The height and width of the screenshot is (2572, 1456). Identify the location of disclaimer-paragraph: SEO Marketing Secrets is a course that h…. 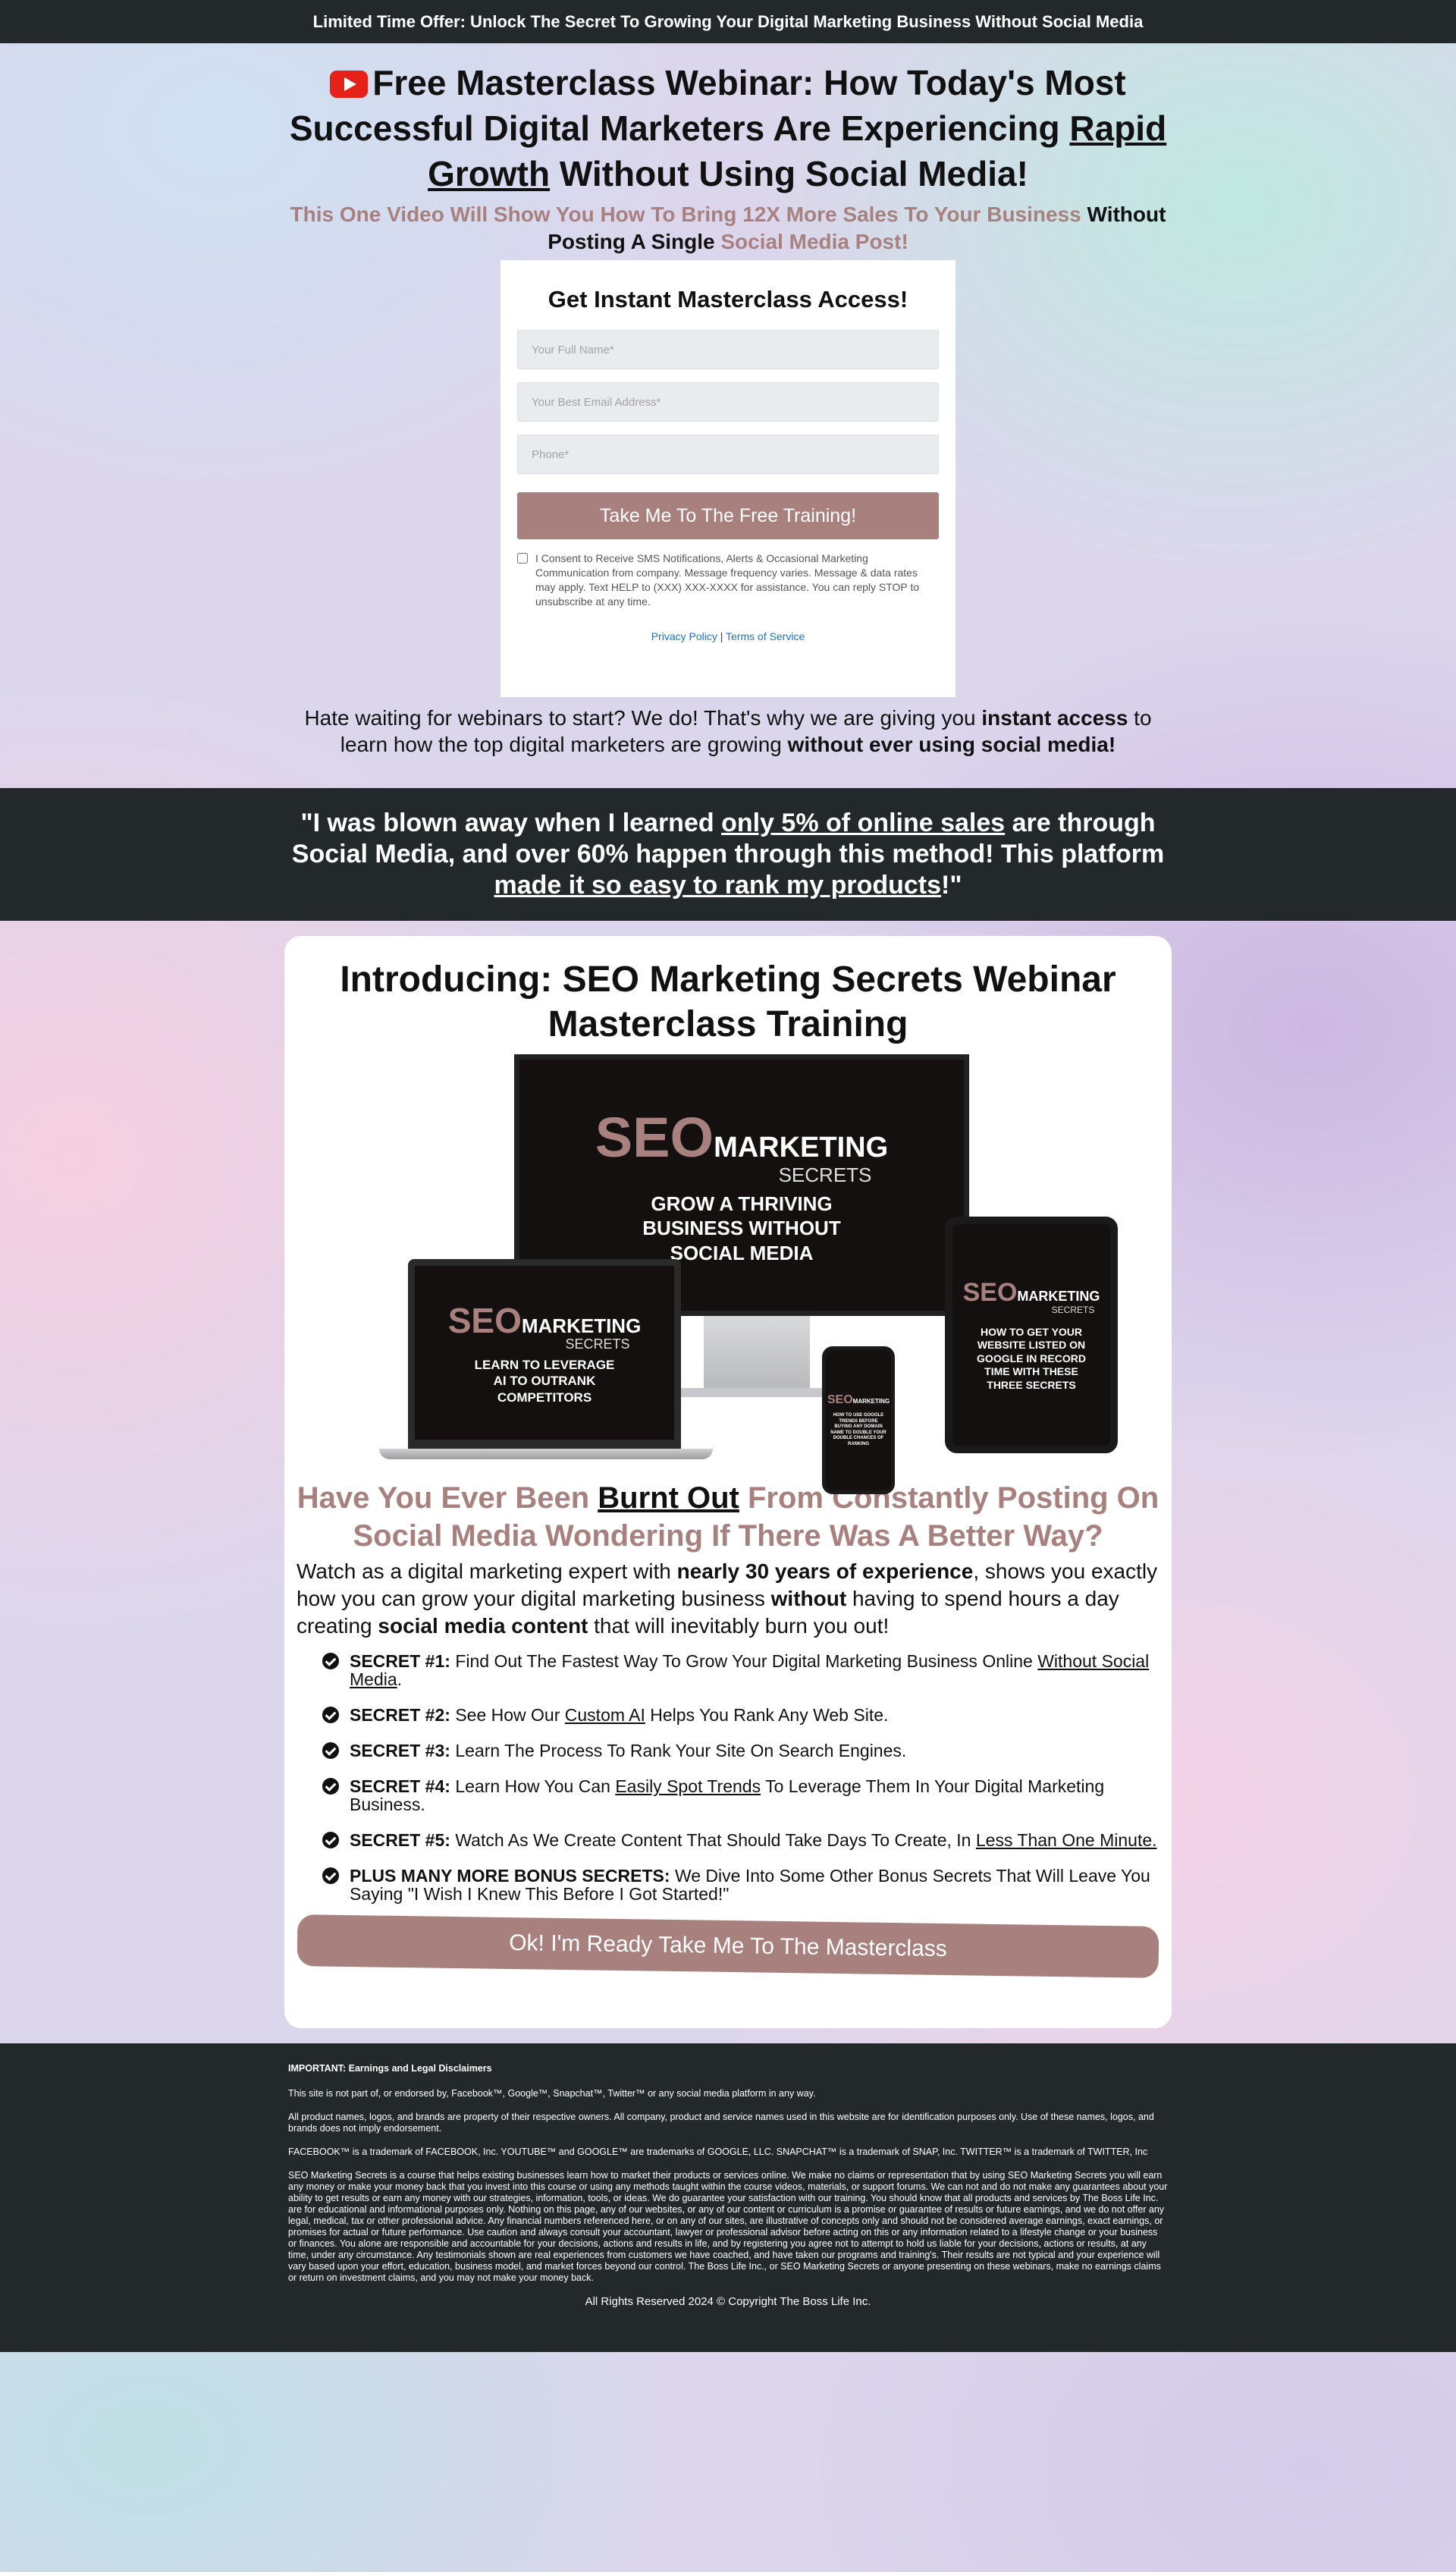
(728, 2226).